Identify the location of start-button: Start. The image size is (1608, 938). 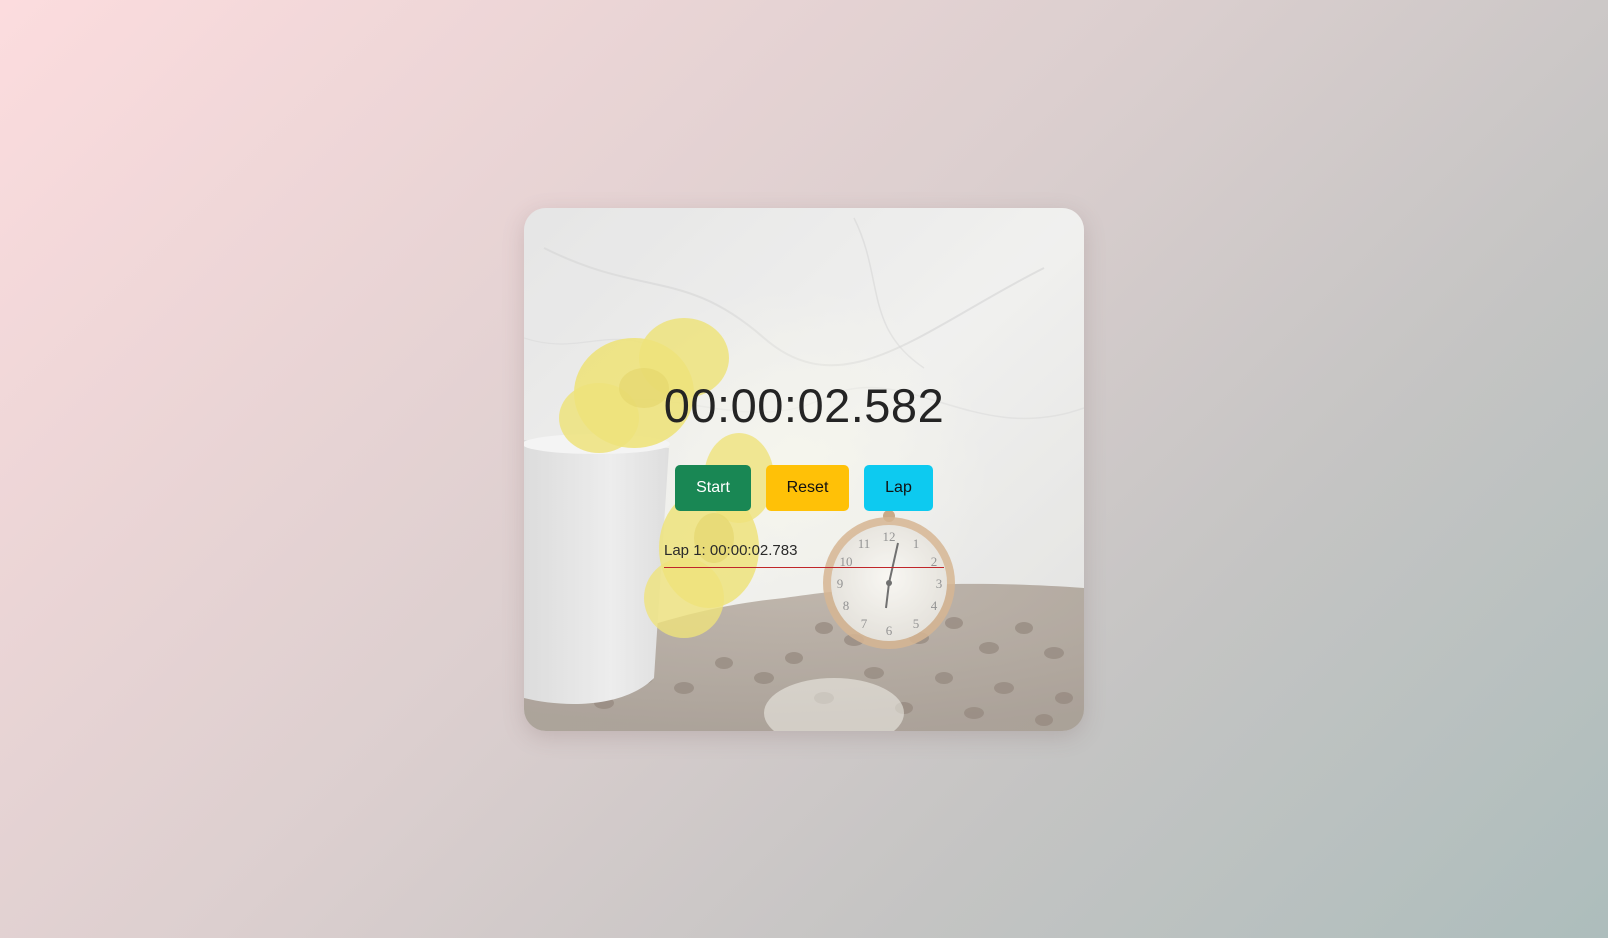
(713, 488).